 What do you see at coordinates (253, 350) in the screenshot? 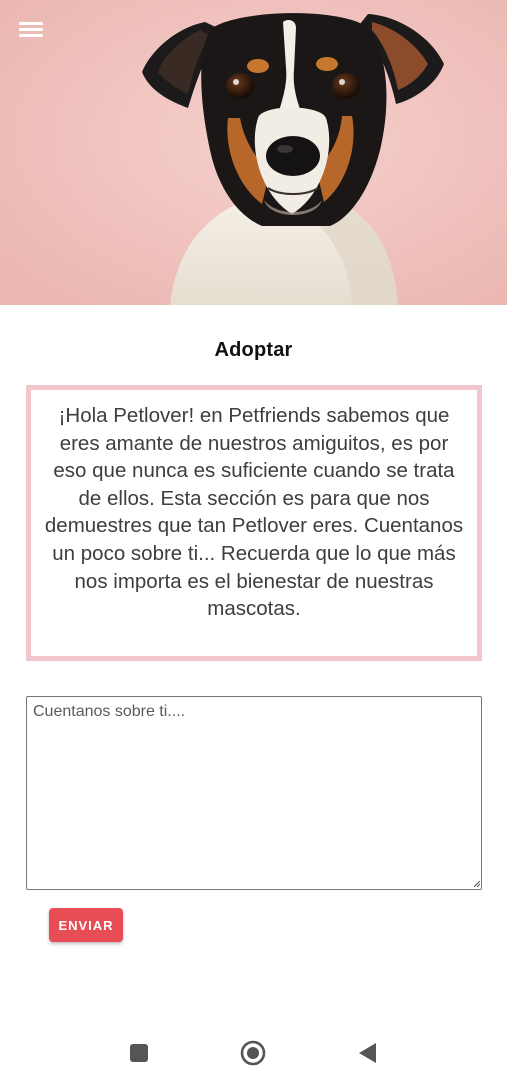
I see `page-title: Adoptar` at bounding box center [253, 350].